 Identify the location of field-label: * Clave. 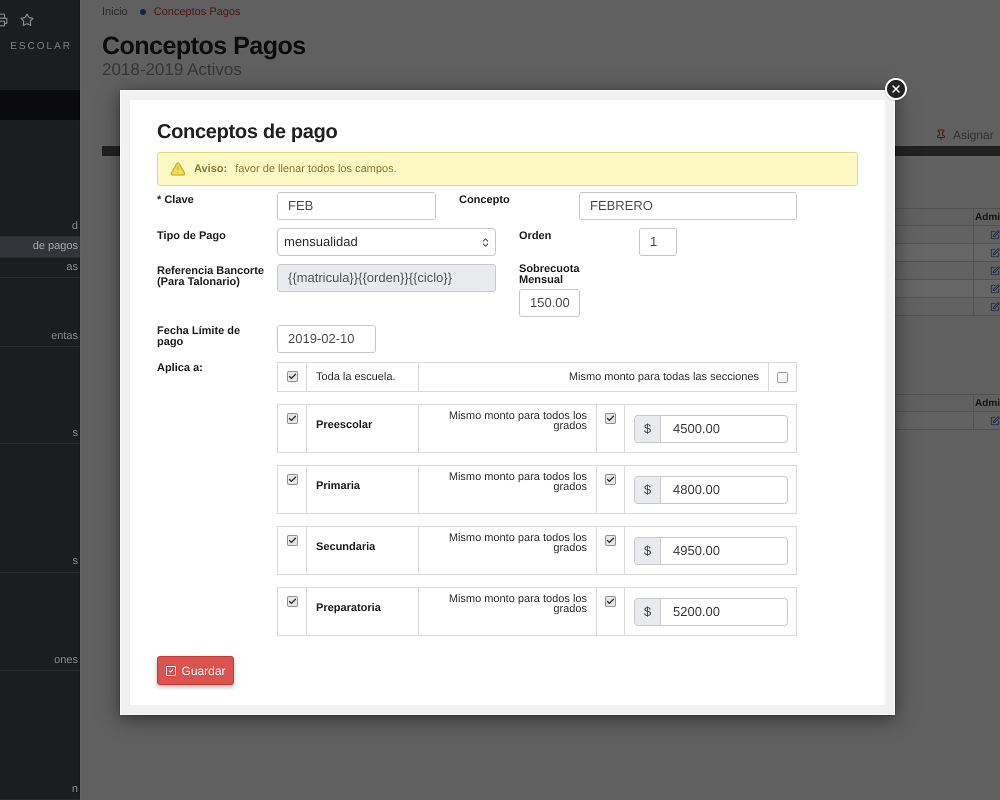
(176, 200).